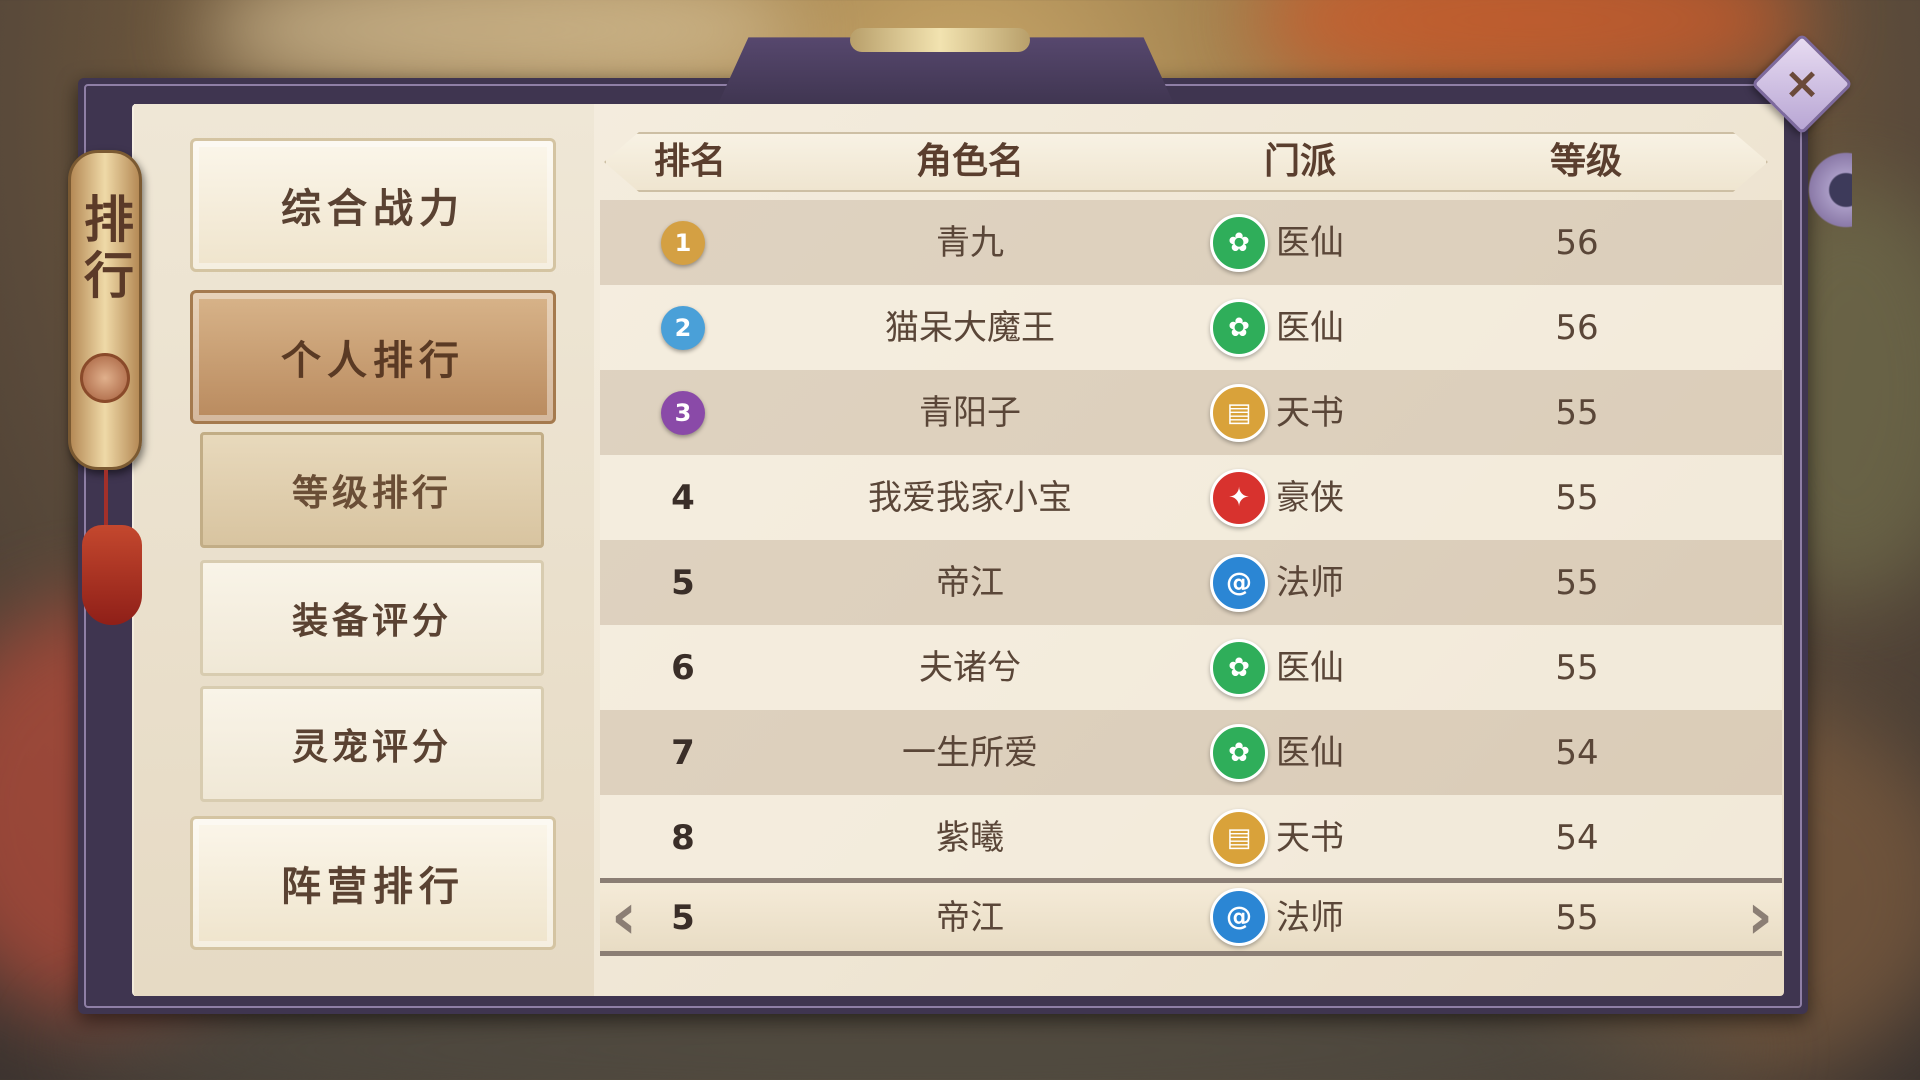 This screenshot has height=1080, width=1920. What do you see at coordinates (105, 249) in the screenshot?
I see `panel-title: 排行` at bounding box center [105, 249].